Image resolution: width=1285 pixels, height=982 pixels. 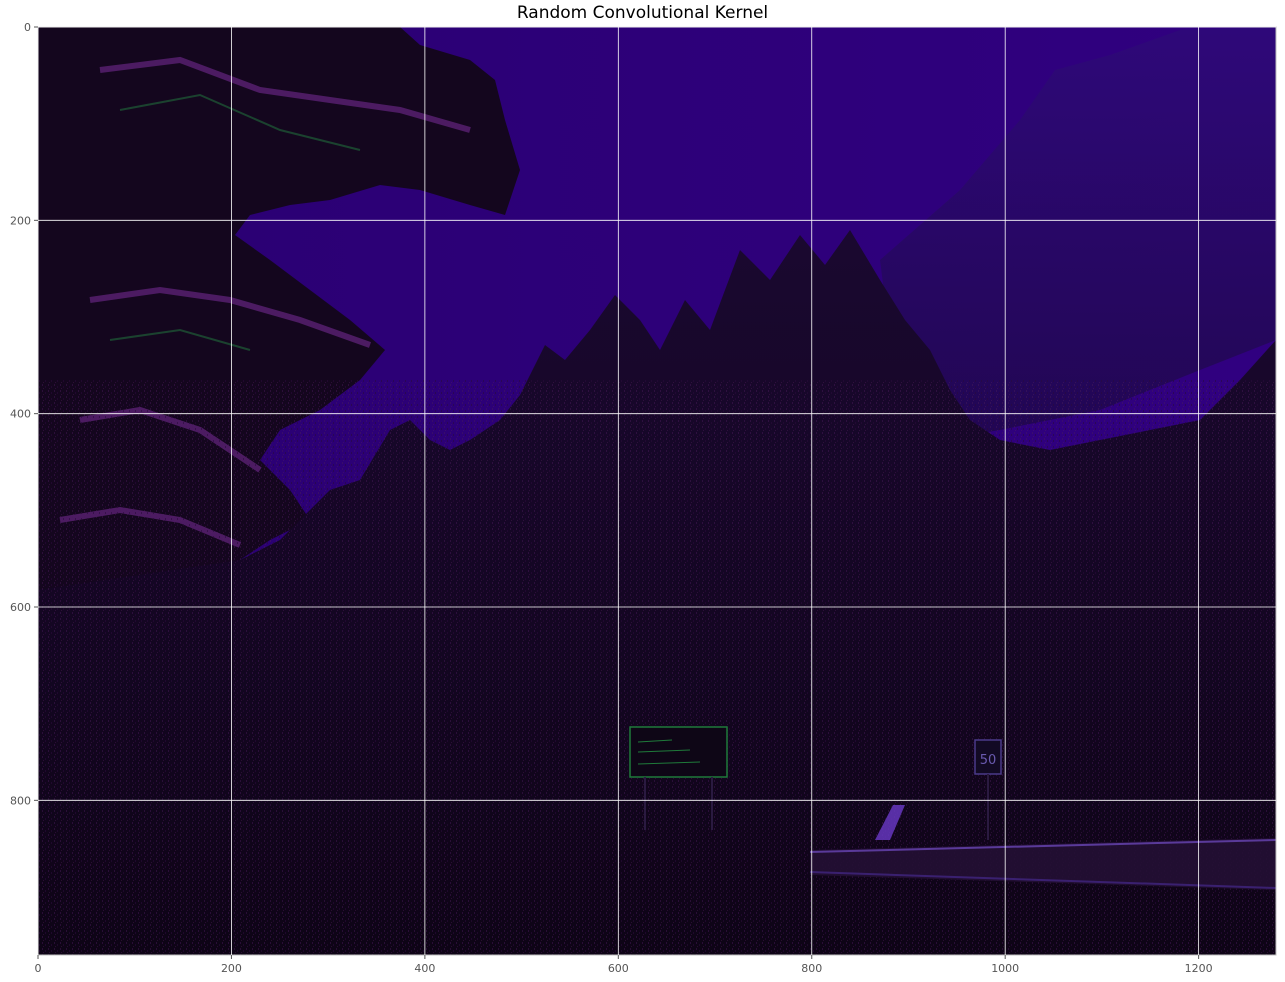 What do you see at coordinates (20, 414) in the screenshot?
I see `y-tick-label: 400` at bounding box center [20, 414].